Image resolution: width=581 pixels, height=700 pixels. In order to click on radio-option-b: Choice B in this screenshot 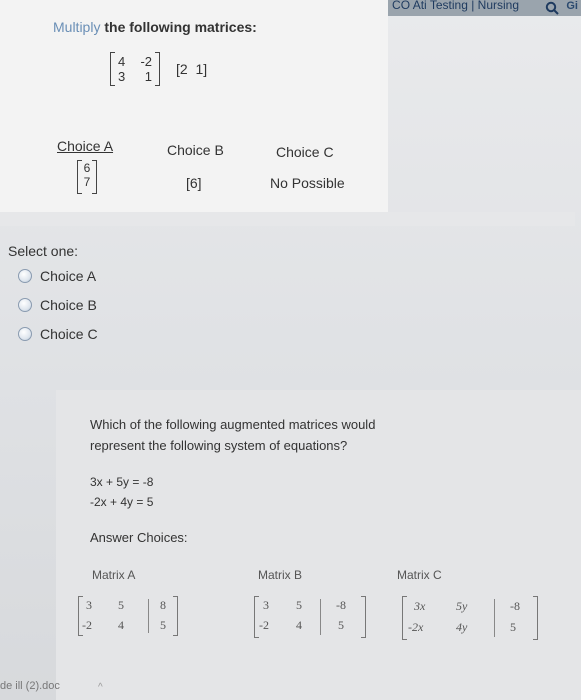, I will do `click(57, 305)`.